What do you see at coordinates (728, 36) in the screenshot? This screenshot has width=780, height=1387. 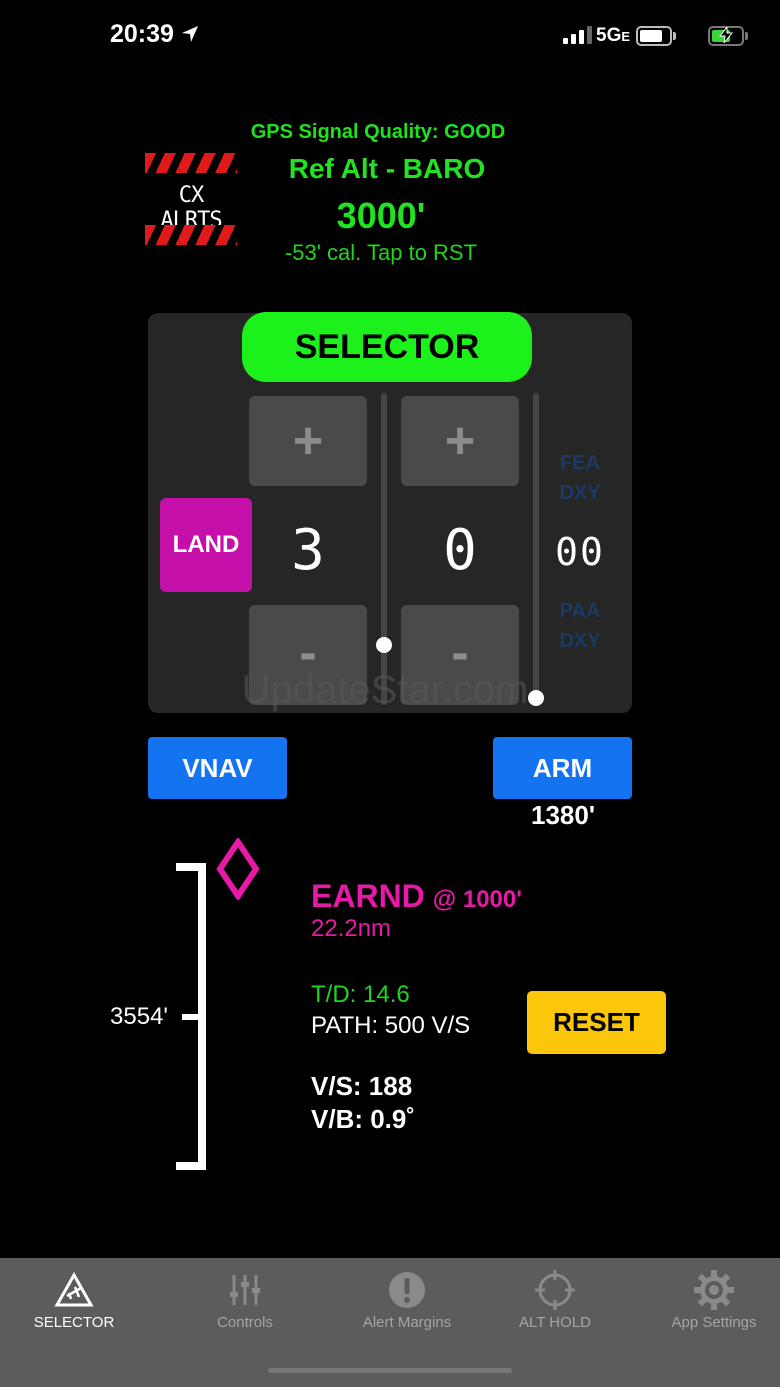 I see `charging-battery-icon` at bounding box center [728, 36].